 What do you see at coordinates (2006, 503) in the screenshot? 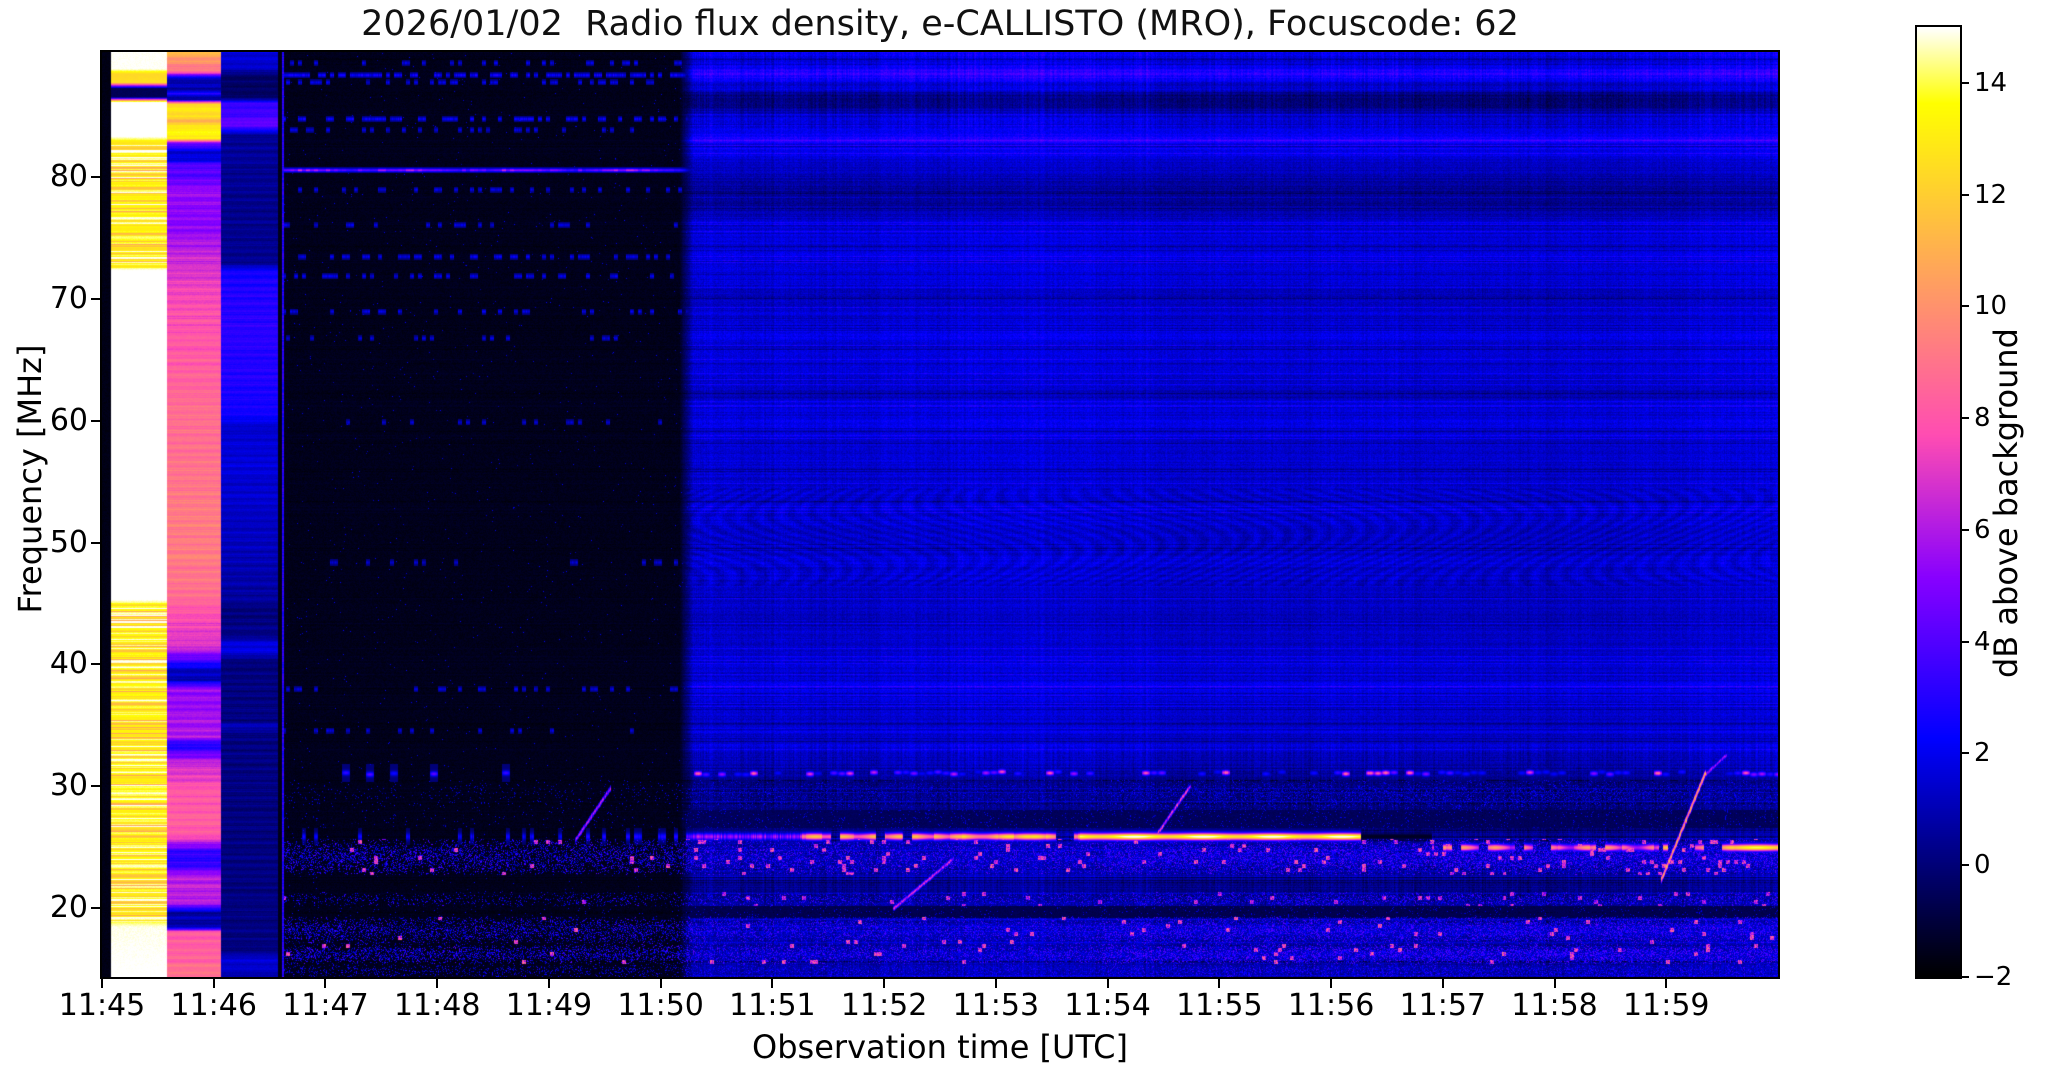
I see `colorbar-label: dB above background` at bounding box center [2006, 503].